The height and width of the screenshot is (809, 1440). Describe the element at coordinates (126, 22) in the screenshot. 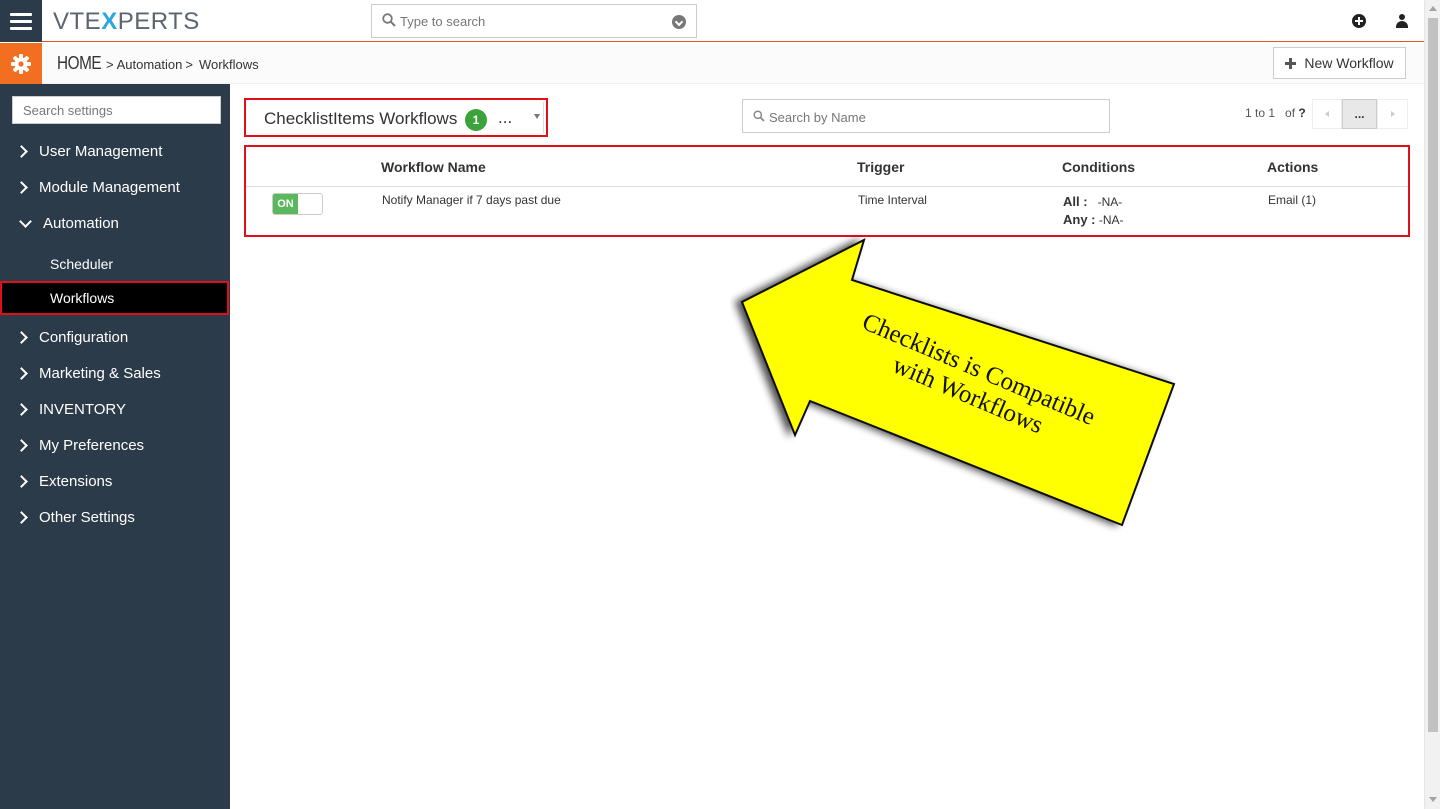

I see `logo: VTEXPERTS` at that location.